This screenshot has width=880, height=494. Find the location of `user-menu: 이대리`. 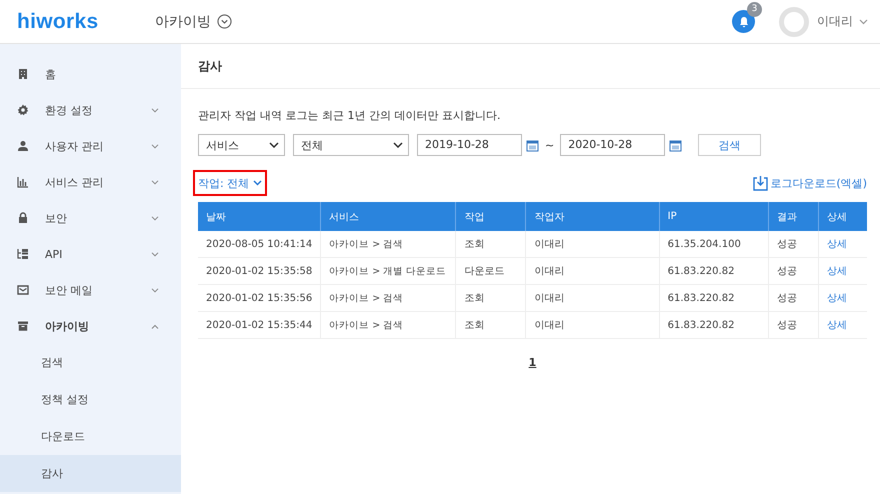

user-menu: 이대리 is located at coordinates (842, 21).